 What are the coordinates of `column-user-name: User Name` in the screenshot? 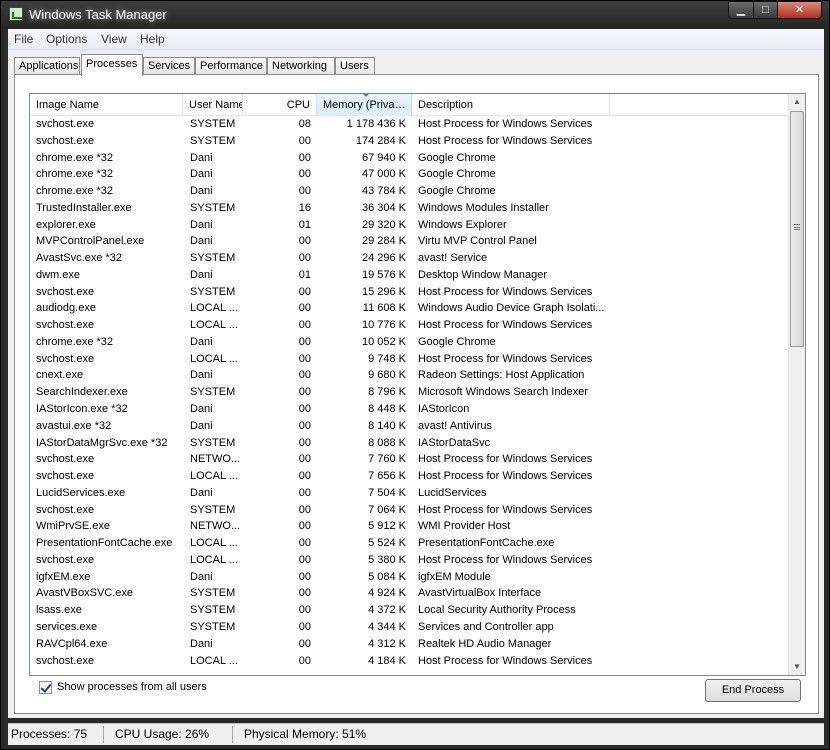 It's located at (213, 105).